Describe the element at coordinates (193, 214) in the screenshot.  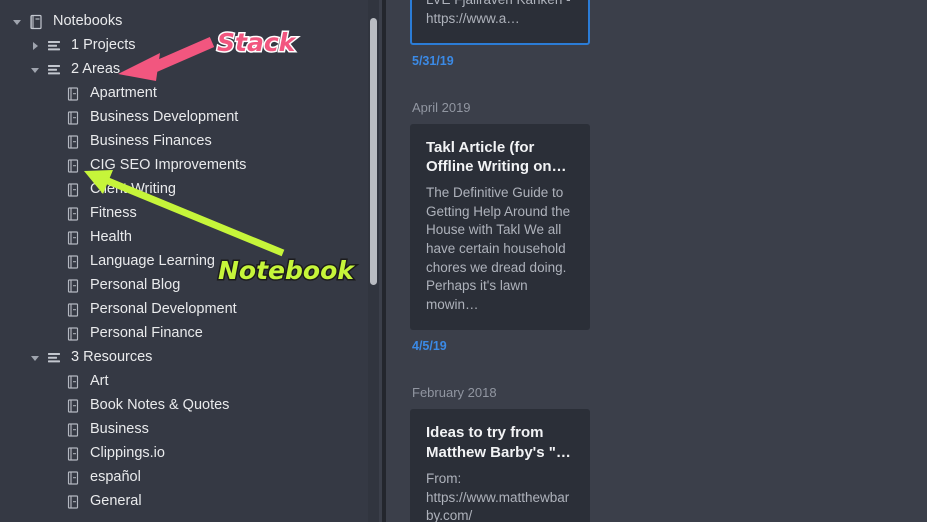
I see `notebook-item: Fitness` at that location.